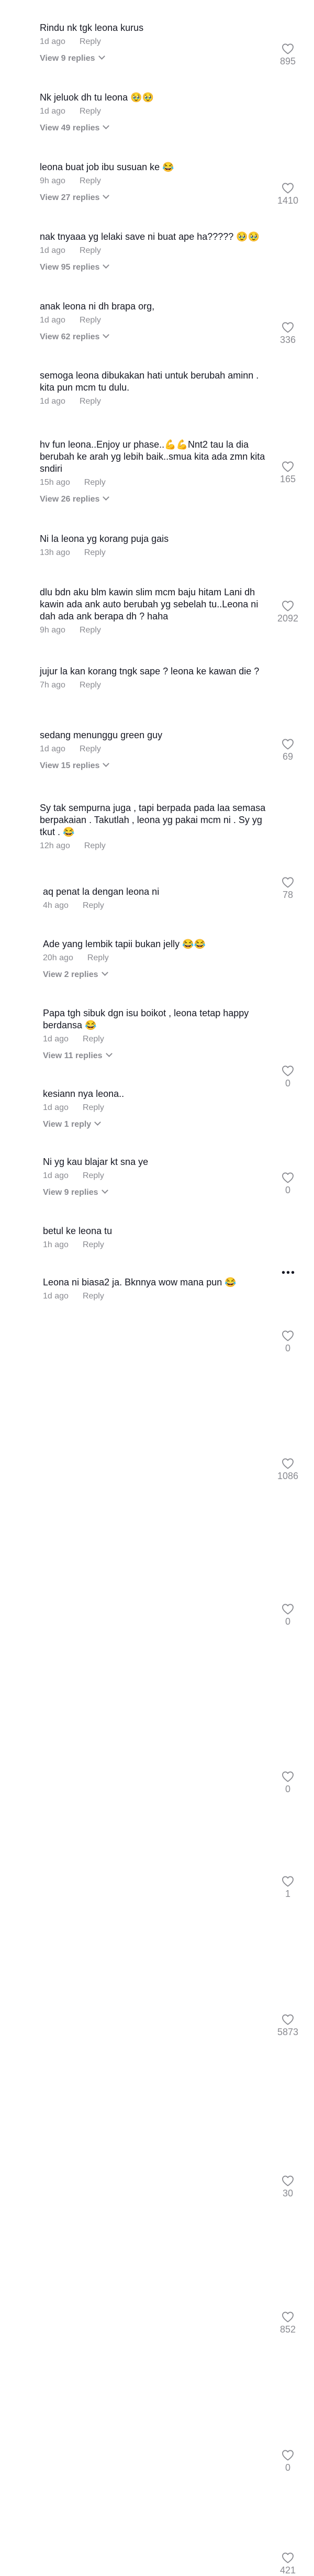 The width and height of the screenshot is (314, 2576). I want to click on like-count: 421, so click(287, 2570).